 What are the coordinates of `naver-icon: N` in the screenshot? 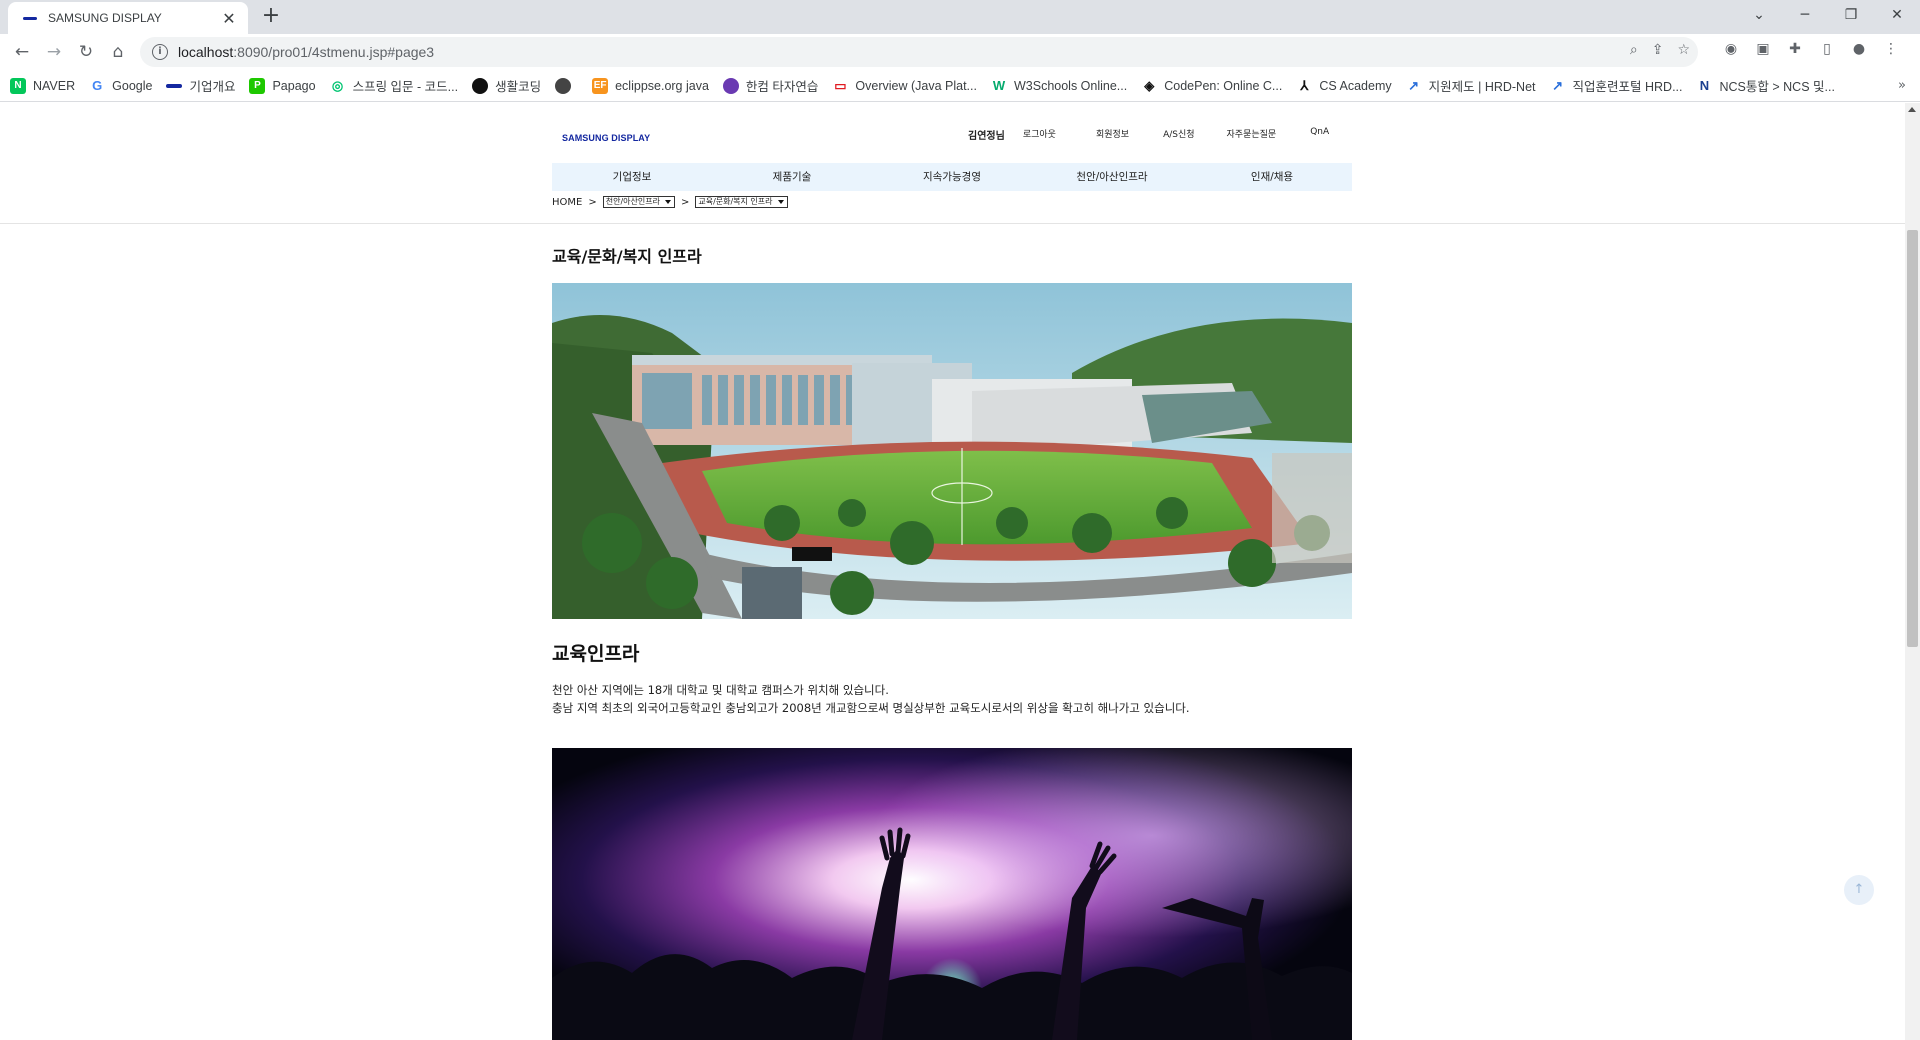 It's located at (18, 85).